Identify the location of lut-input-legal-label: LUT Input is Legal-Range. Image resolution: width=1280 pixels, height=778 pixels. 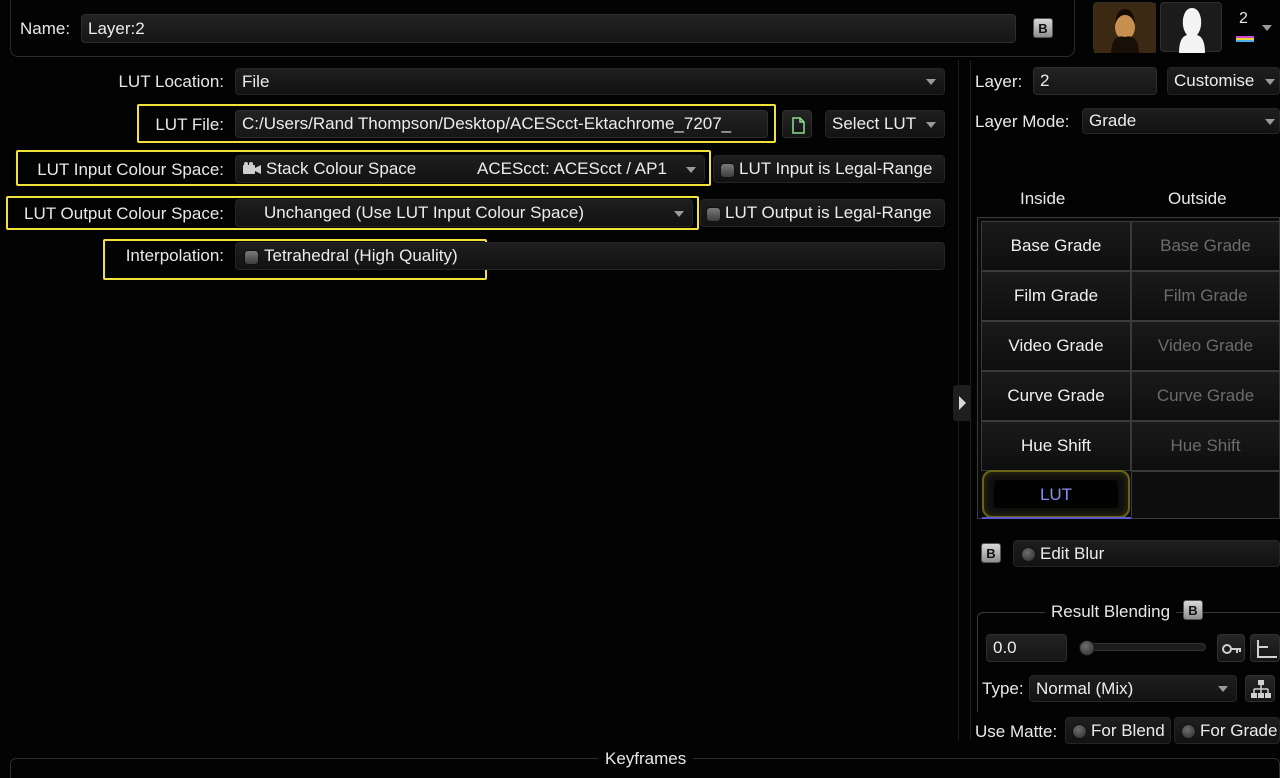
(836, 168).